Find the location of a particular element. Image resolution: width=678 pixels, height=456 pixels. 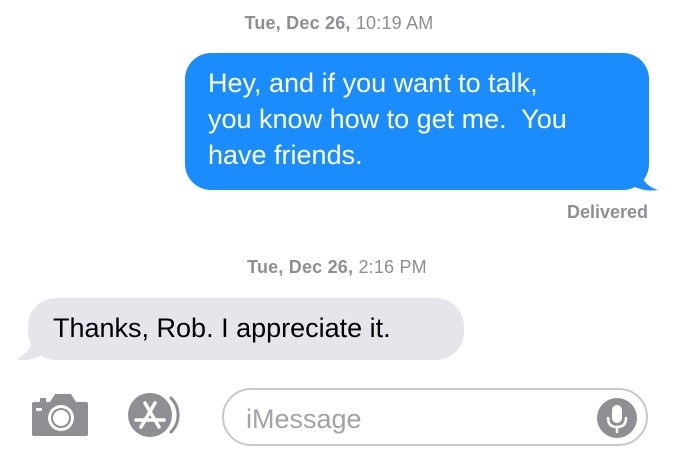

timestamp-time: 10:19 AM is located at coordinates (394, 23).